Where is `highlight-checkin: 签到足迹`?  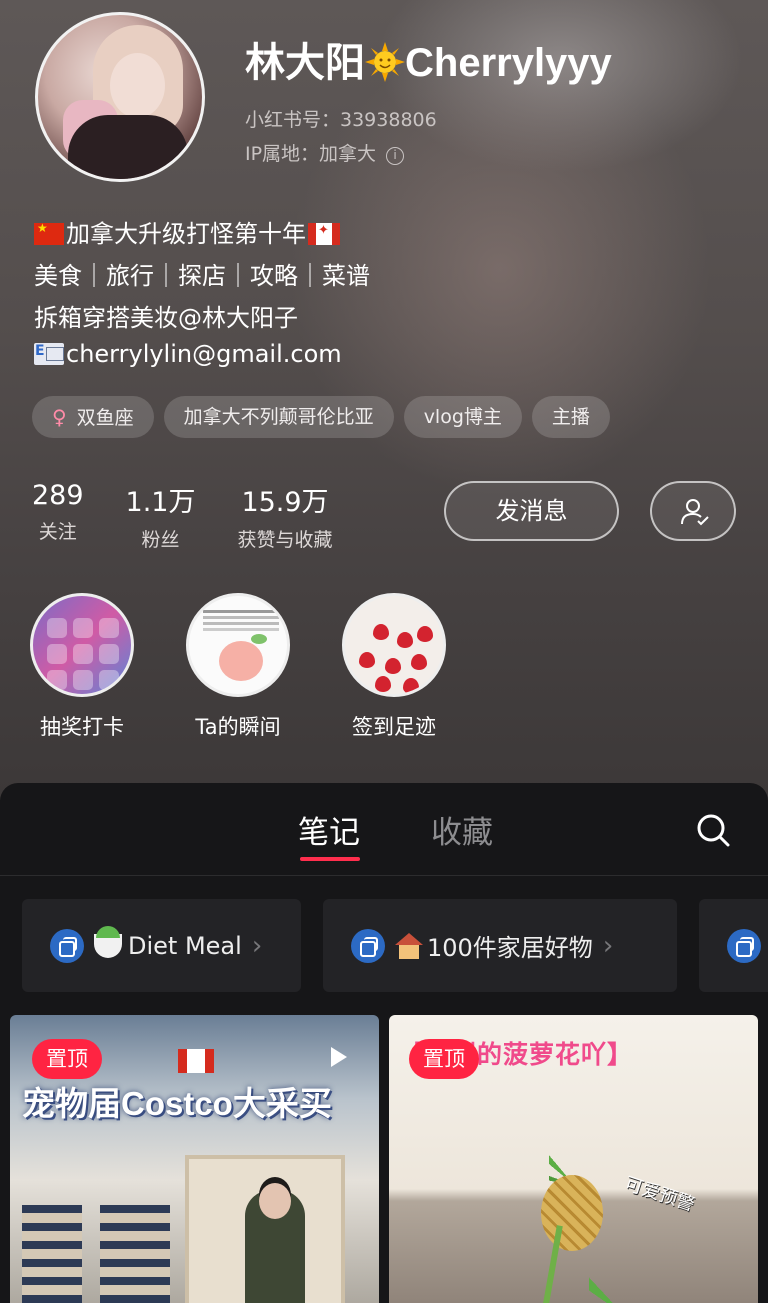
highlight-checkin: 签到足迹 is located at coordinates (394, 667).